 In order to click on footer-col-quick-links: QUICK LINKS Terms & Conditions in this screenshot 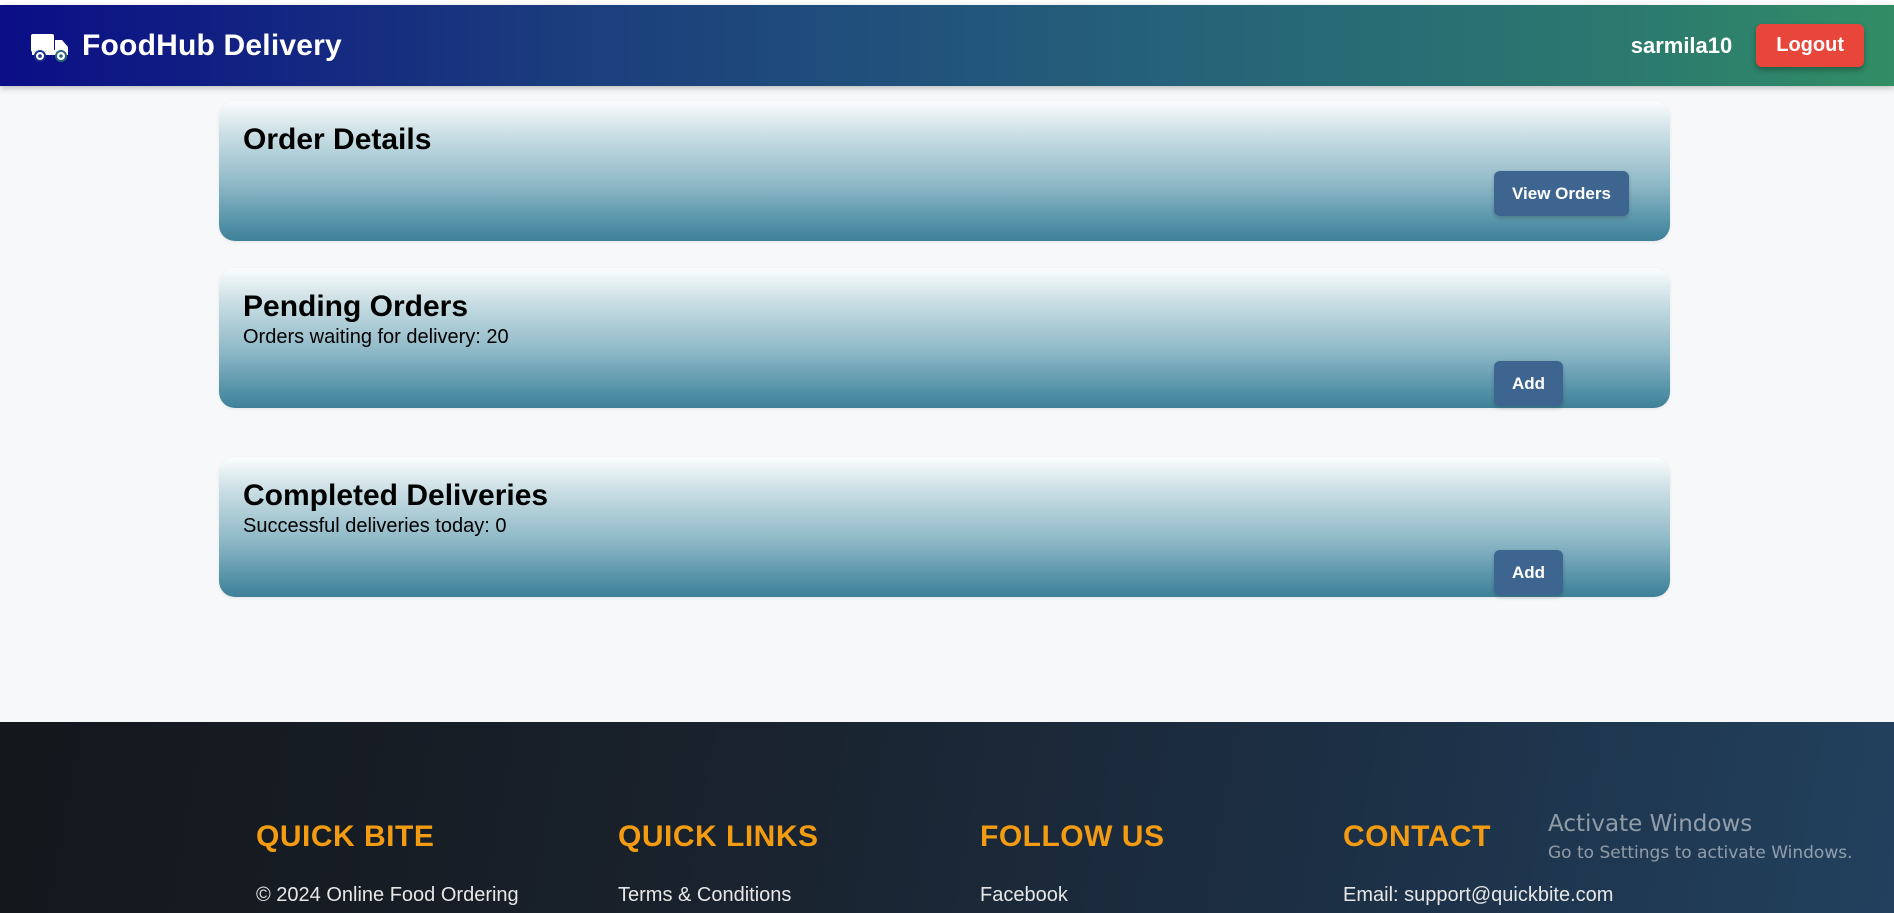, I will do `click(788, 863)`.